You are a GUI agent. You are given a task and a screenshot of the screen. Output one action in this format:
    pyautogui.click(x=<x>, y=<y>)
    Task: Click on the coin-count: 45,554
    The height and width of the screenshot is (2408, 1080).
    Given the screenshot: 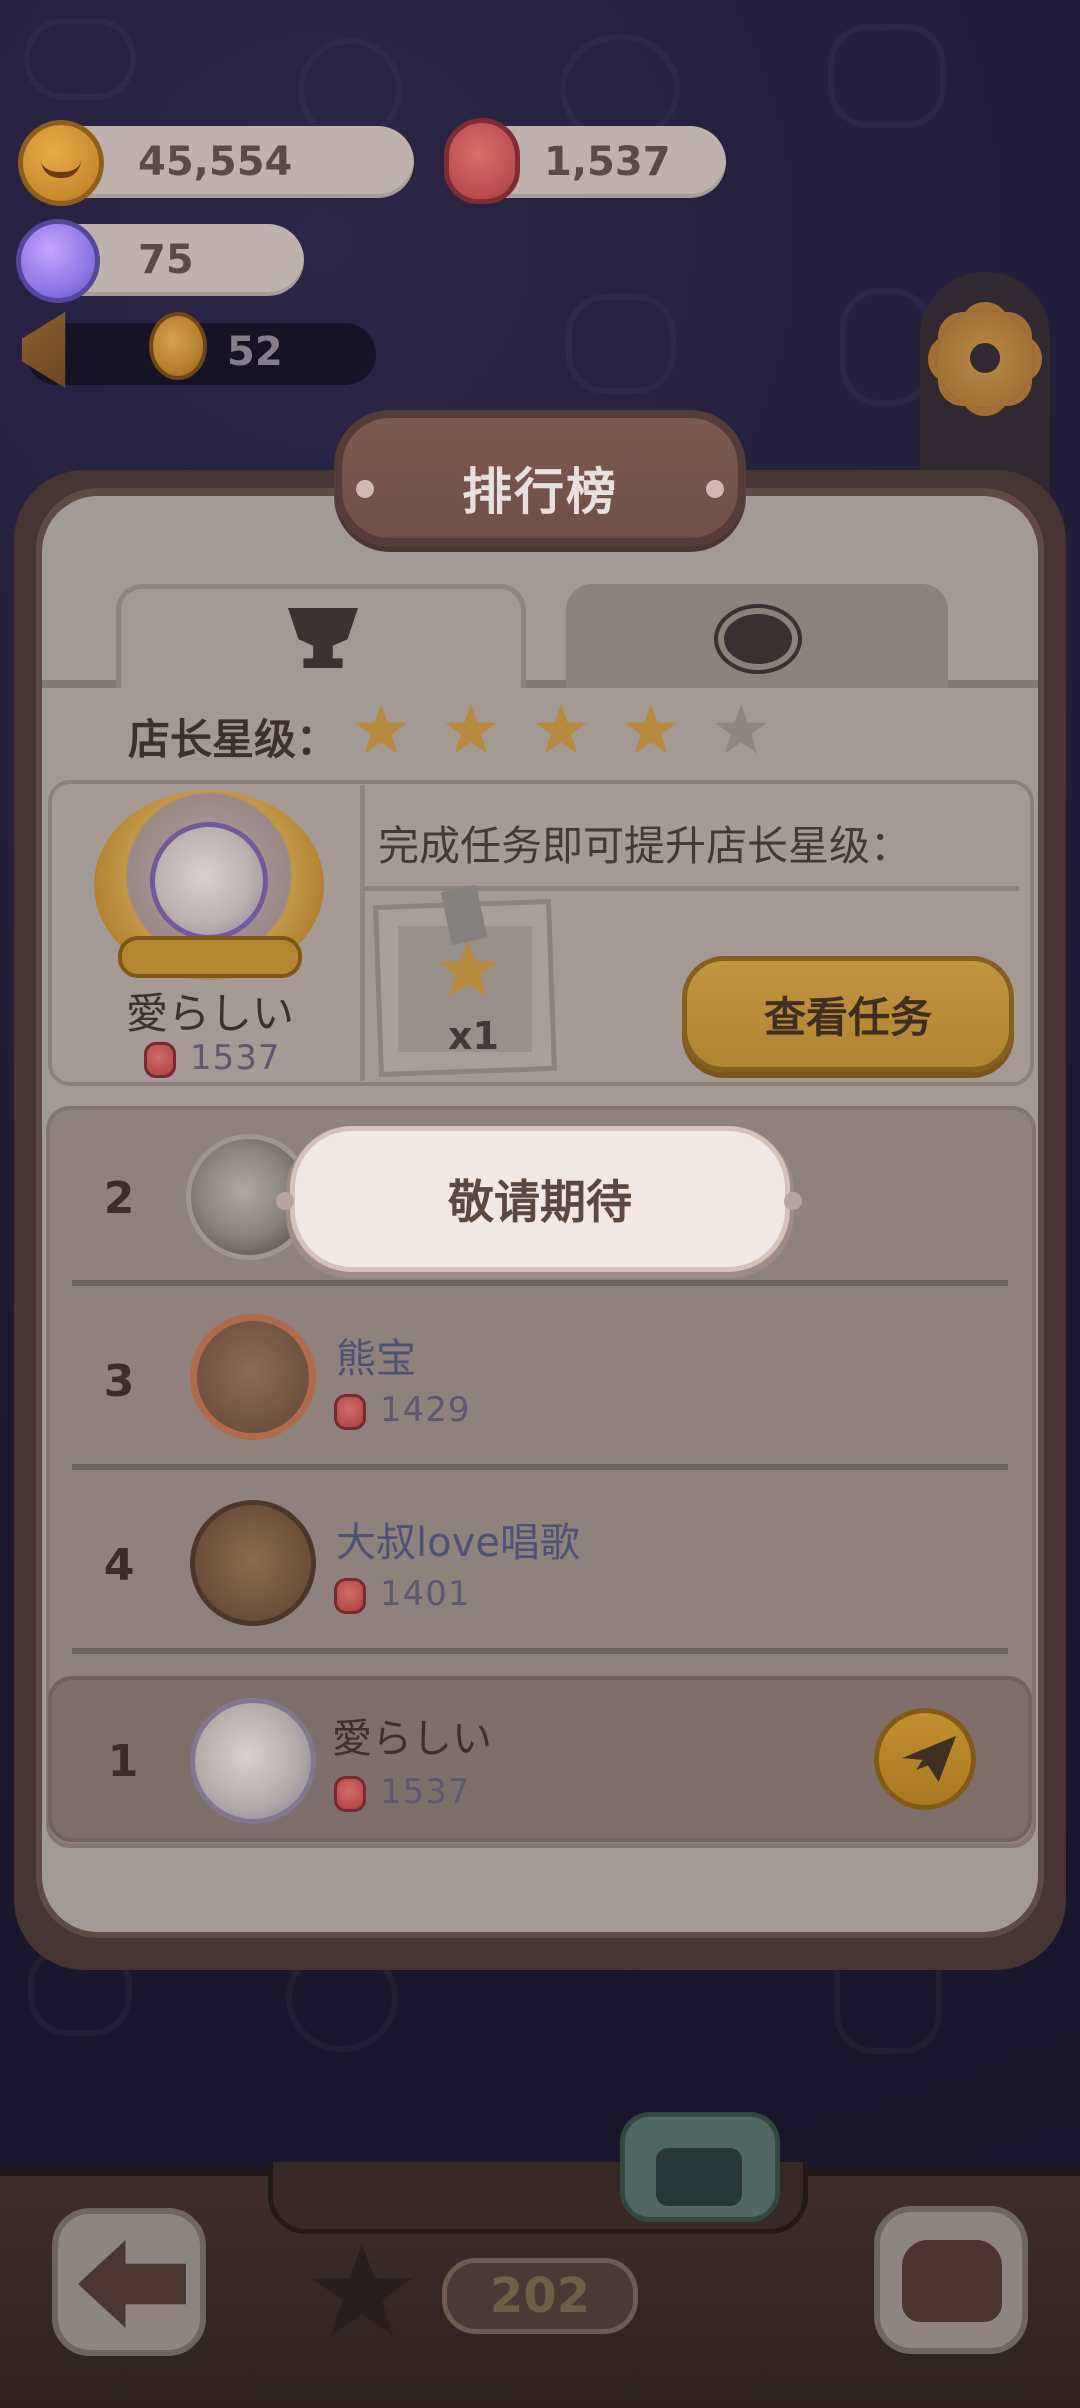 What is the action you would take?
    pyautogui.click(x=215, y=162)
    